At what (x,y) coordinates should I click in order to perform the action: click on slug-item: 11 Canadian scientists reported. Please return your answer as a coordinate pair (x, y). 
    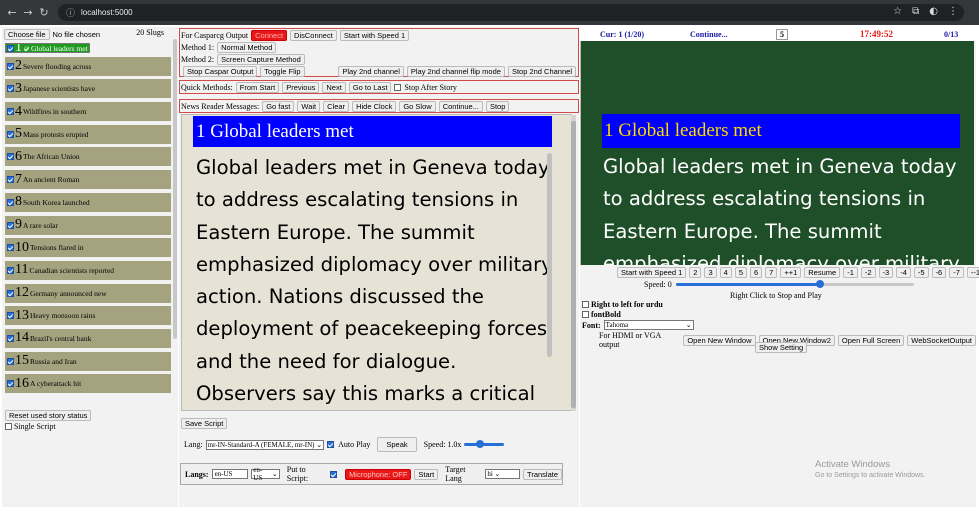
    Looking at the image, I should click on (88, 270).